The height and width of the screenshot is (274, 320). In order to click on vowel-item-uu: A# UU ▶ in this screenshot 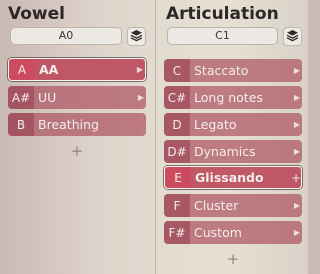, I will do `click(77, 97)`.